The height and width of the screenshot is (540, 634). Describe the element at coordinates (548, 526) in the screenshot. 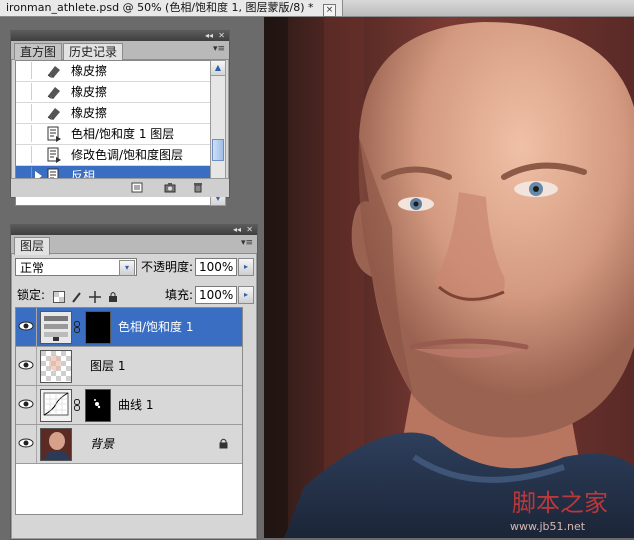

I see `svg-text: www.jb51.net` at that location.